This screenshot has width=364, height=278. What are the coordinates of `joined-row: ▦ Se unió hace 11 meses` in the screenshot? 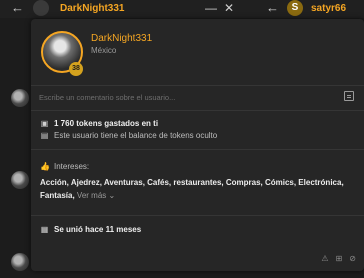 It's located at (90, 229).